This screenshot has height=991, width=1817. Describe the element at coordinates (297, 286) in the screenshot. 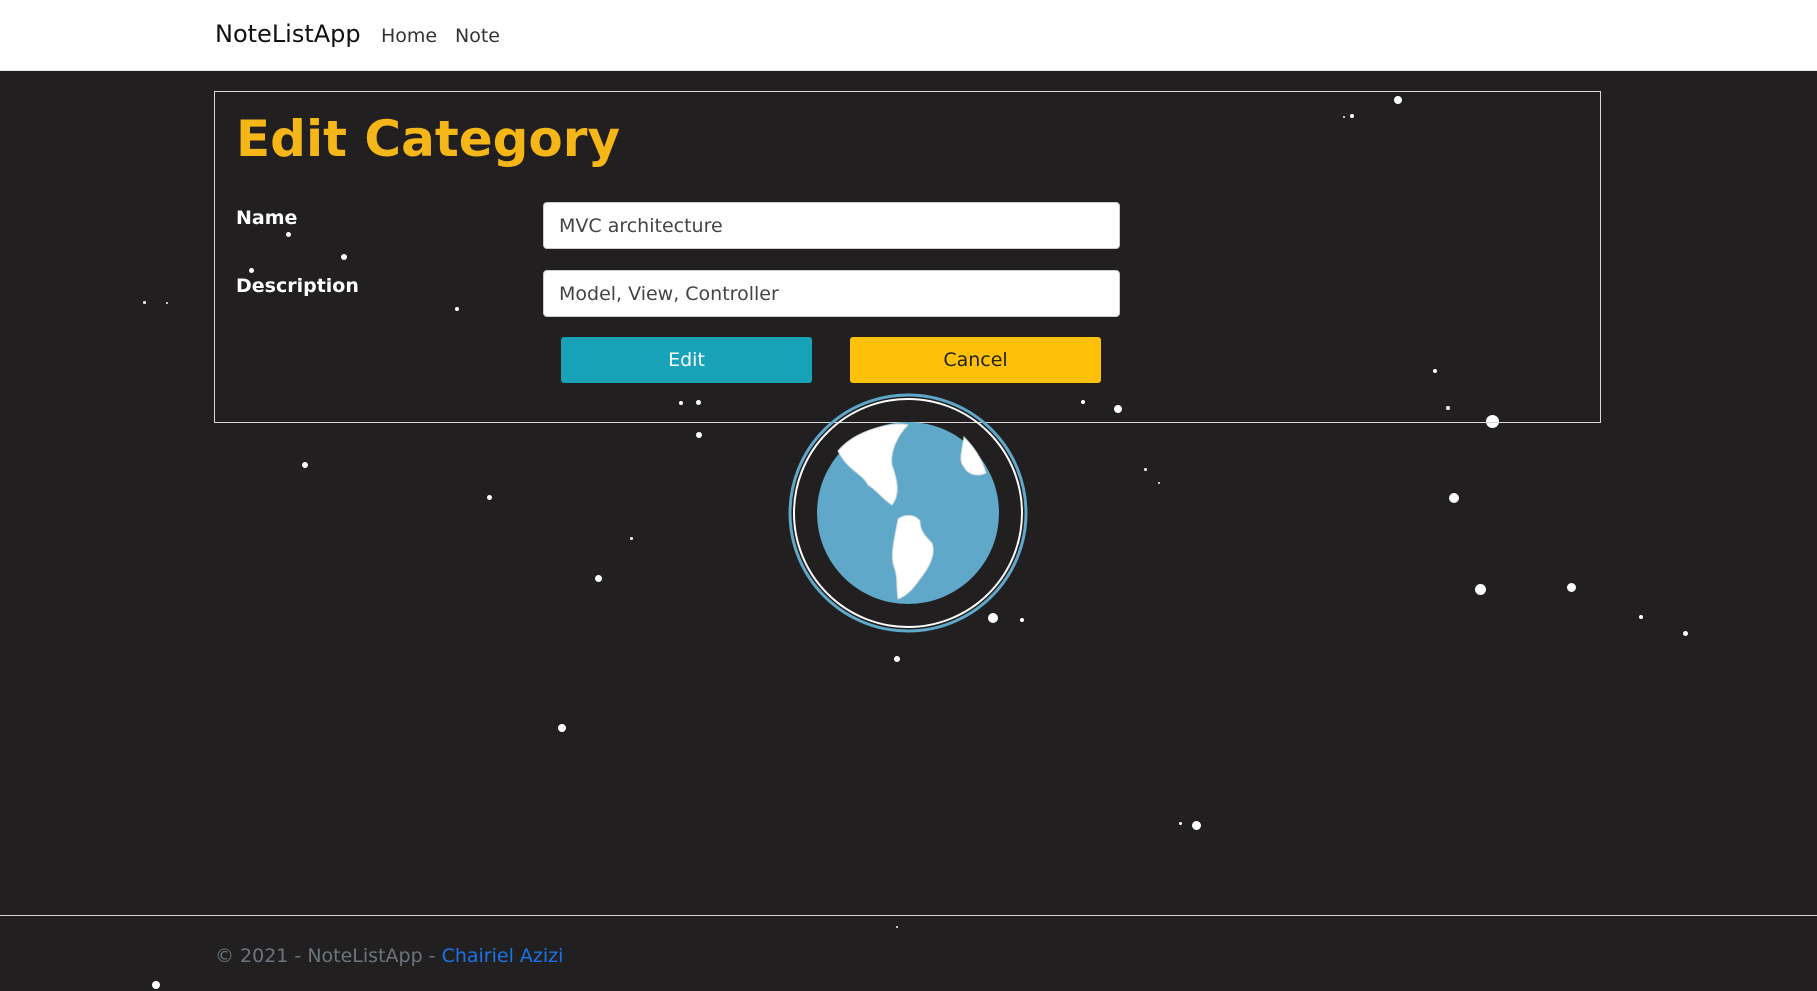

I see `description-label: Description` at that location.